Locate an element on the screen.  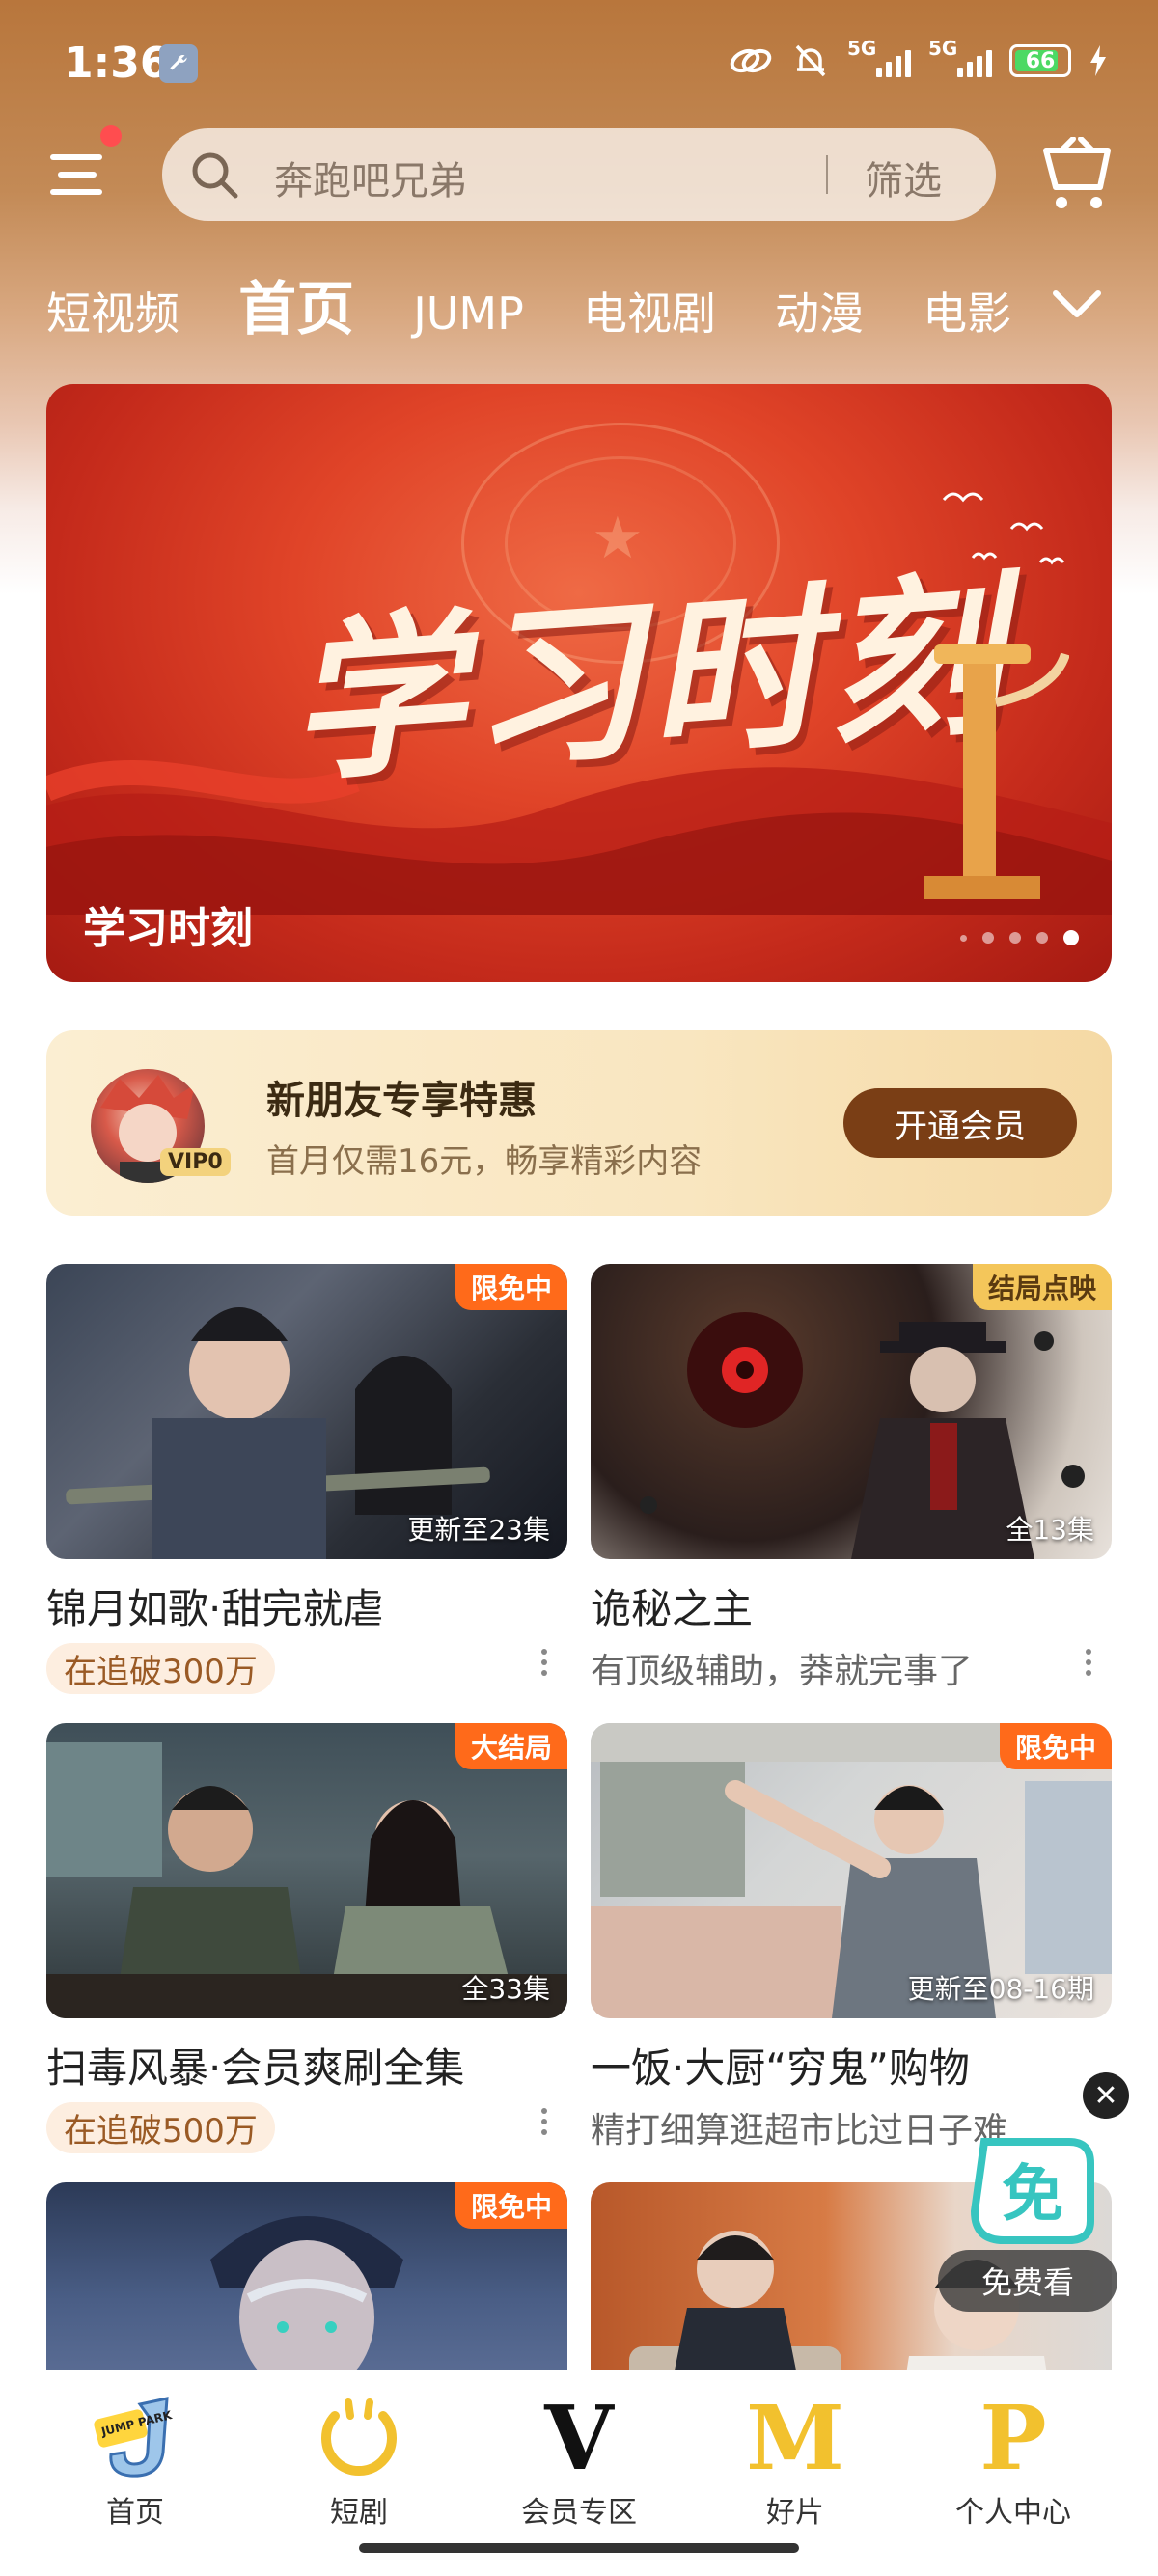
profile-p-icon: P is located at coordinates (1013, 2438).